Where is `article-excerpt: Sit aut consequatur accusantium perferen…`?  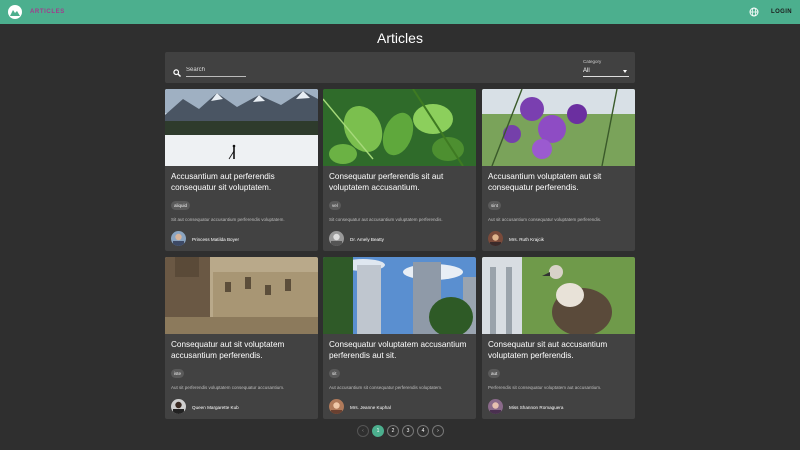
article-excerpt: Sit aut consequatur accusantium perferen… is located at coordinates (228, 219).